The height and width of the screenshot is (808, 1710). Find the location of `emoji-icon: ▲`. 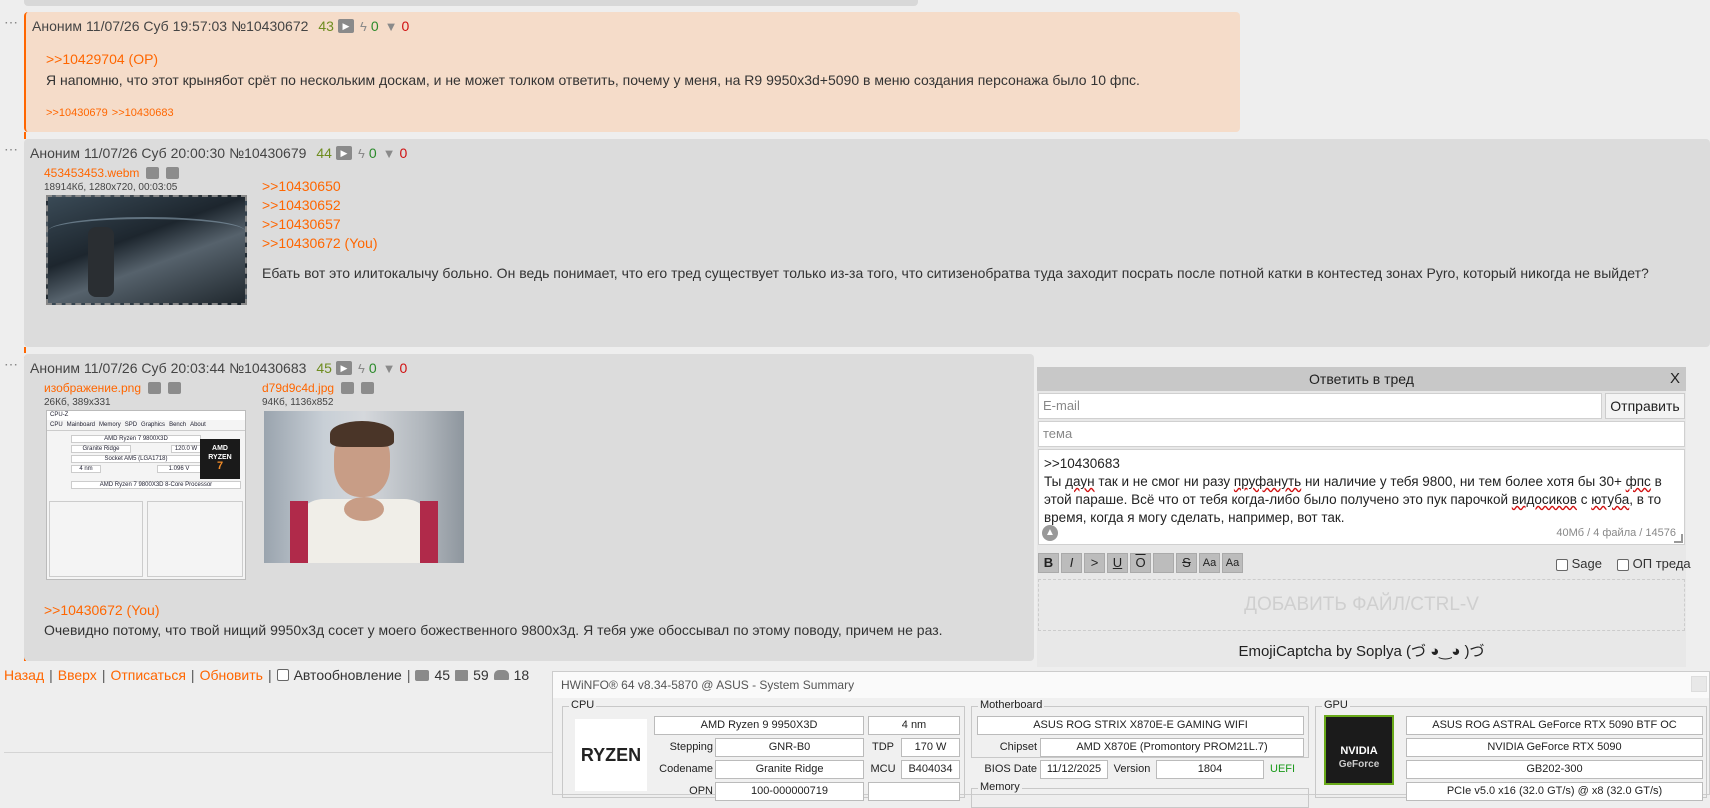

emoji-icon: ▲ is located at coordinates (1050, 533).